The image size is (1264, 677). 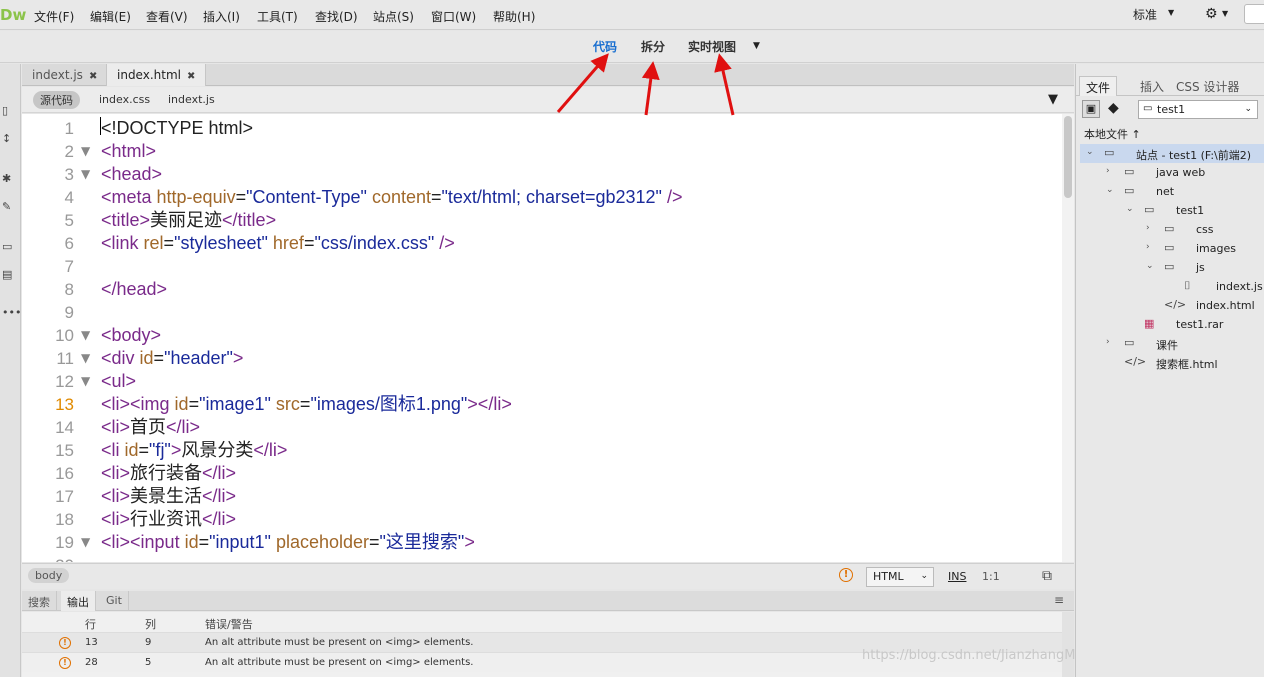 What do you see at coordinates (1172, 324) in the screenshot?
I see `file-tree-item: ▦ test1.rar` at bounding box center [1172, 324].